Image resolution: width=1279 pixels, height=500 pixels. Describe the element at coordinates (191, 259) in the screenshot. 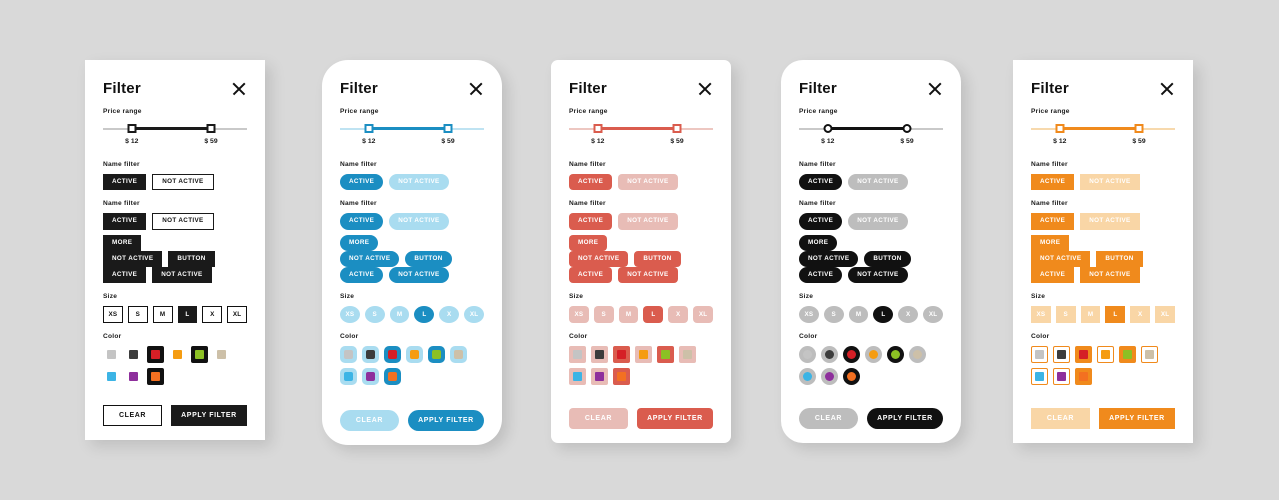

I see `chip-button: BUTTON` at that location.